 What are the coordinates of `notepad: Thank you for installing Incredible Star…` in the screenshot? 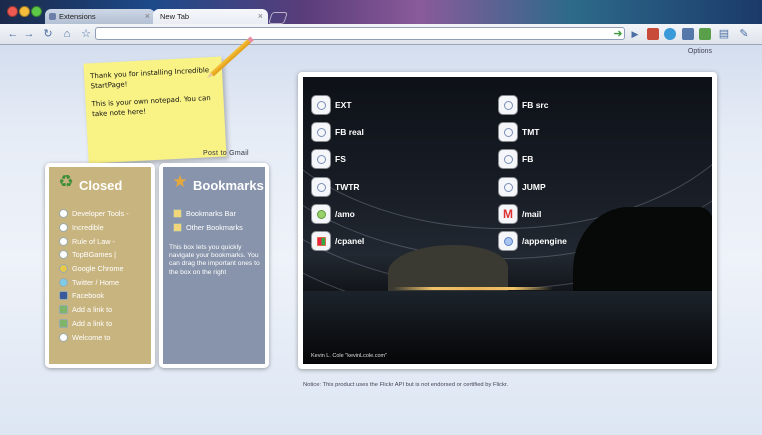 It's located at (155, 110).